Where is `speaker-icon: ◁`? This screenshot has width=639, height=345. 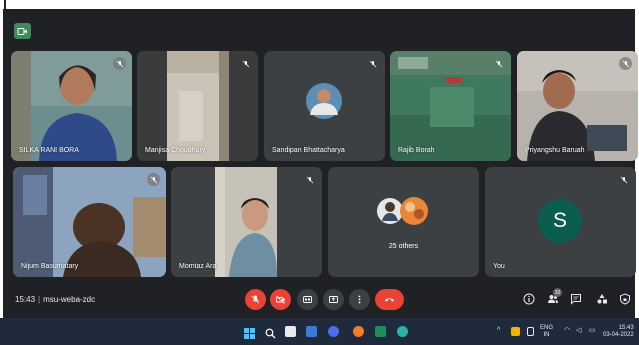 speaker-icon: ◁ is located at coordinates (578, 330).